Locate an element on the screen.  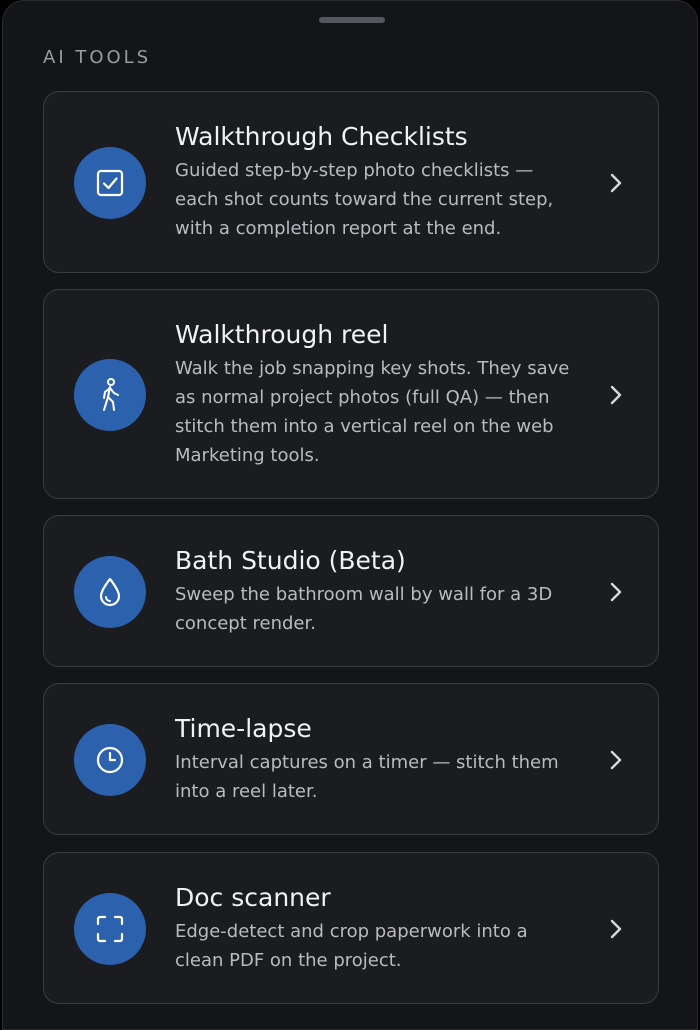
clock-icon is located at coordinates (110, 760).